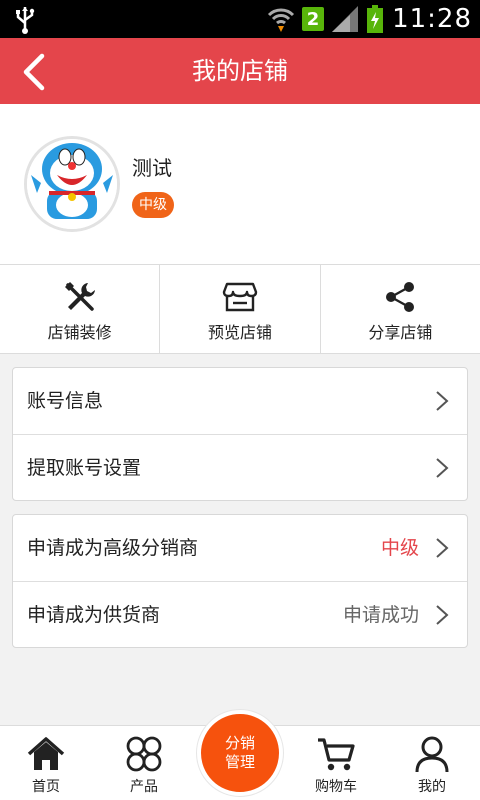 The width and height of the screenshot is (480, 800). Describe the element at coordinates (65, 401) in the screenshot. I see `account-info-label: 账号信息` at that location.